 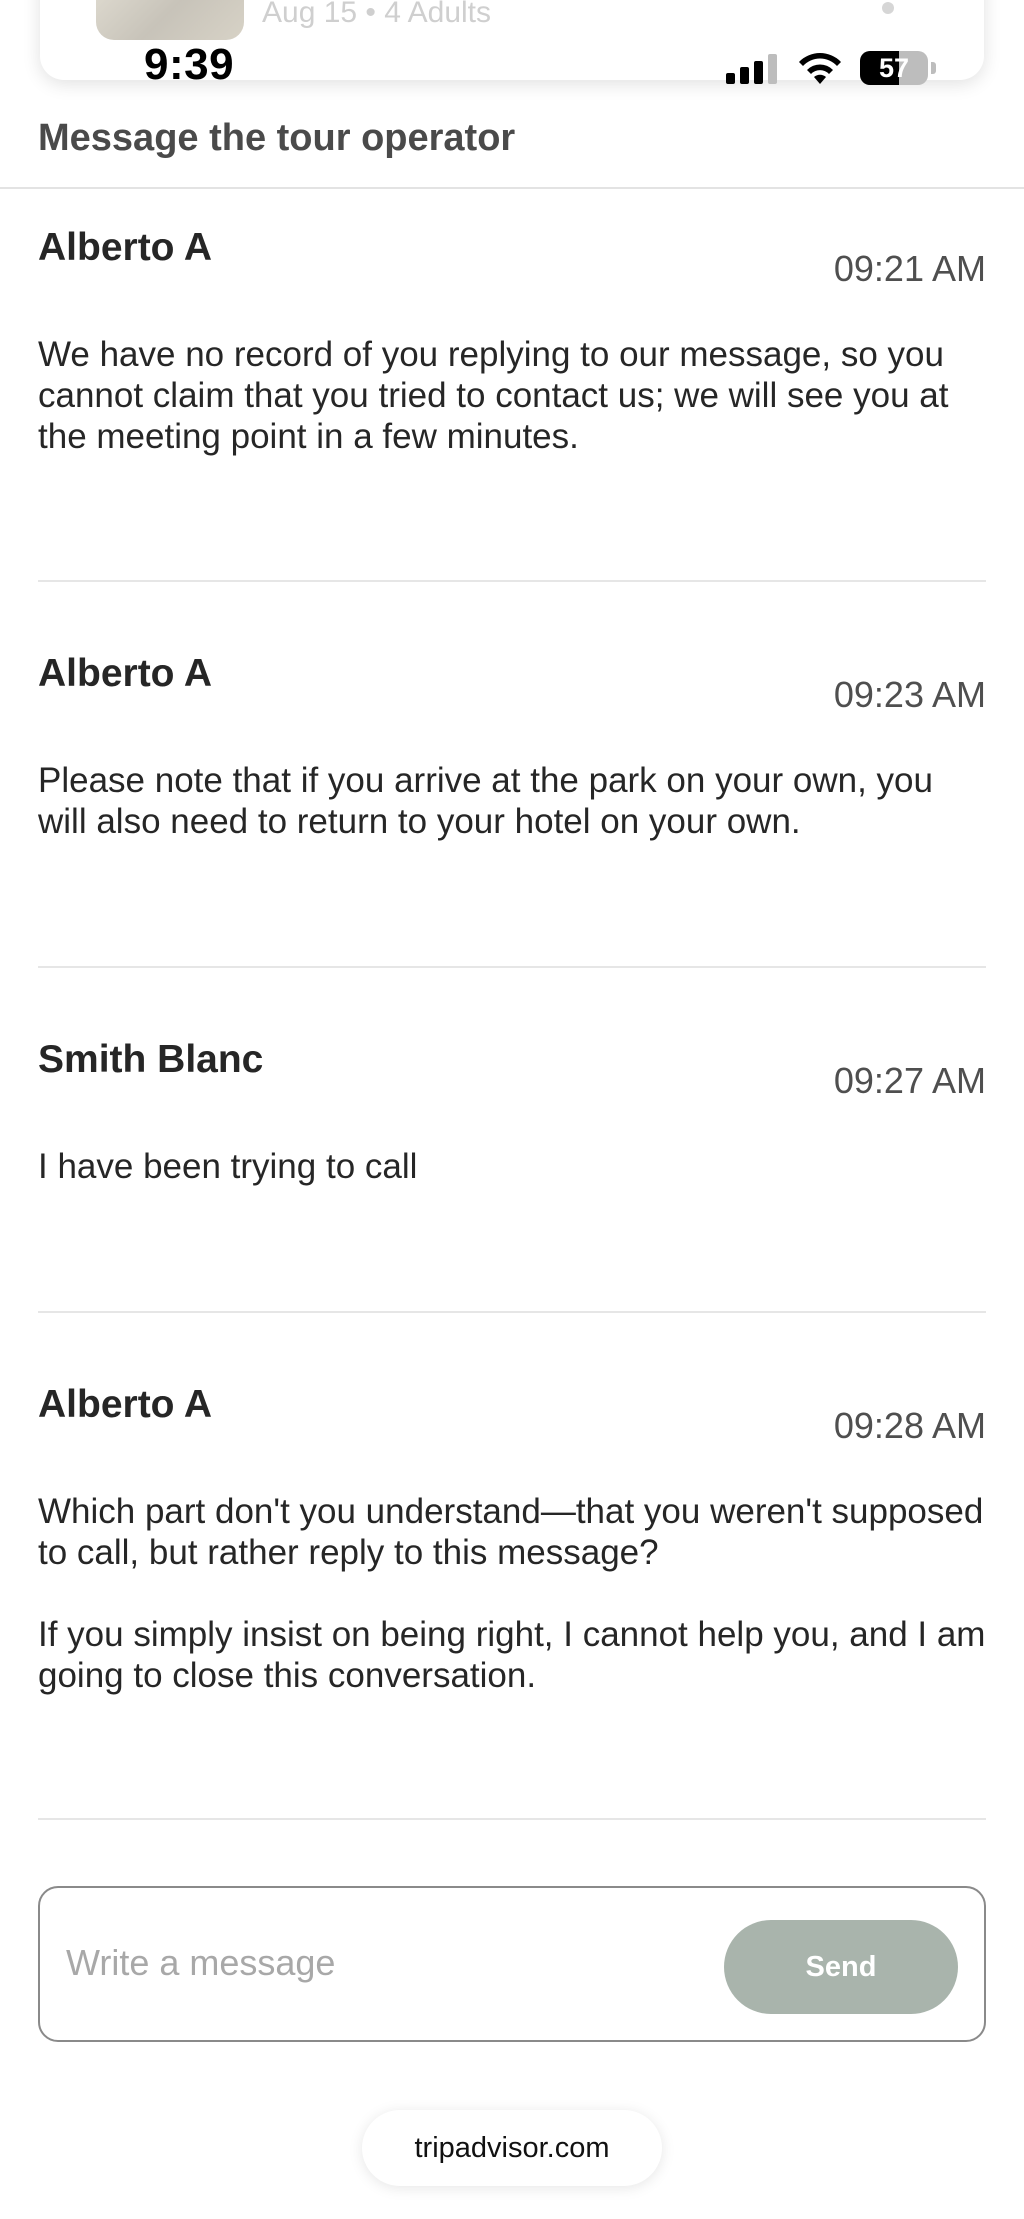 I want to click on cellular-signal-icon, so click(x=753, y=69).